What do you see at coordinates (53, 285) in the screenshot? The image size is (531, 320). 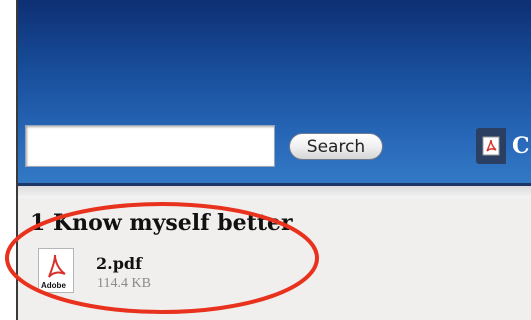 I see `adobe-icon-label: Adobe` at bounding box center [53, 285].